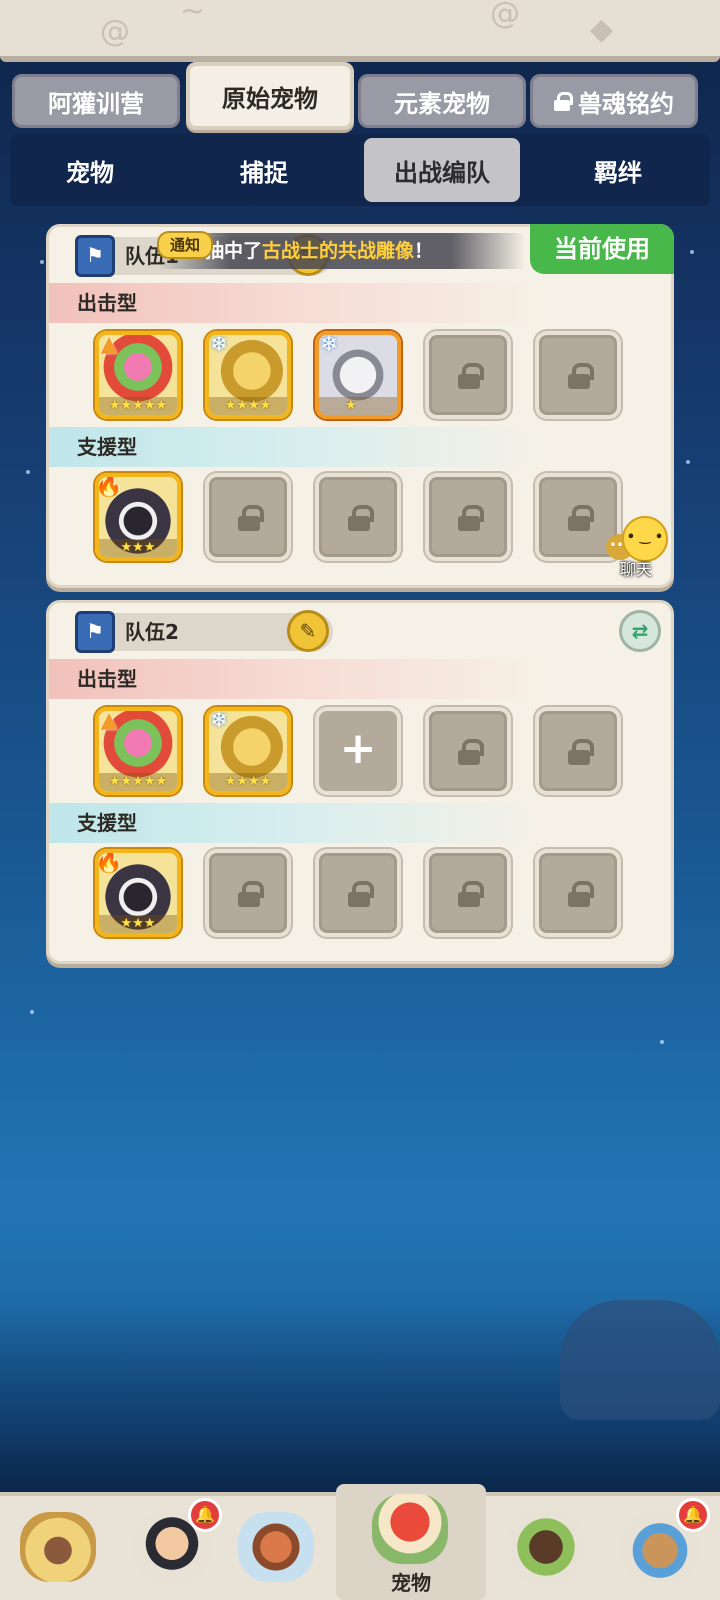 This screenshot has width=720, height=1600. I want to click on nav-pets: 宠物, so click(411, 1542).